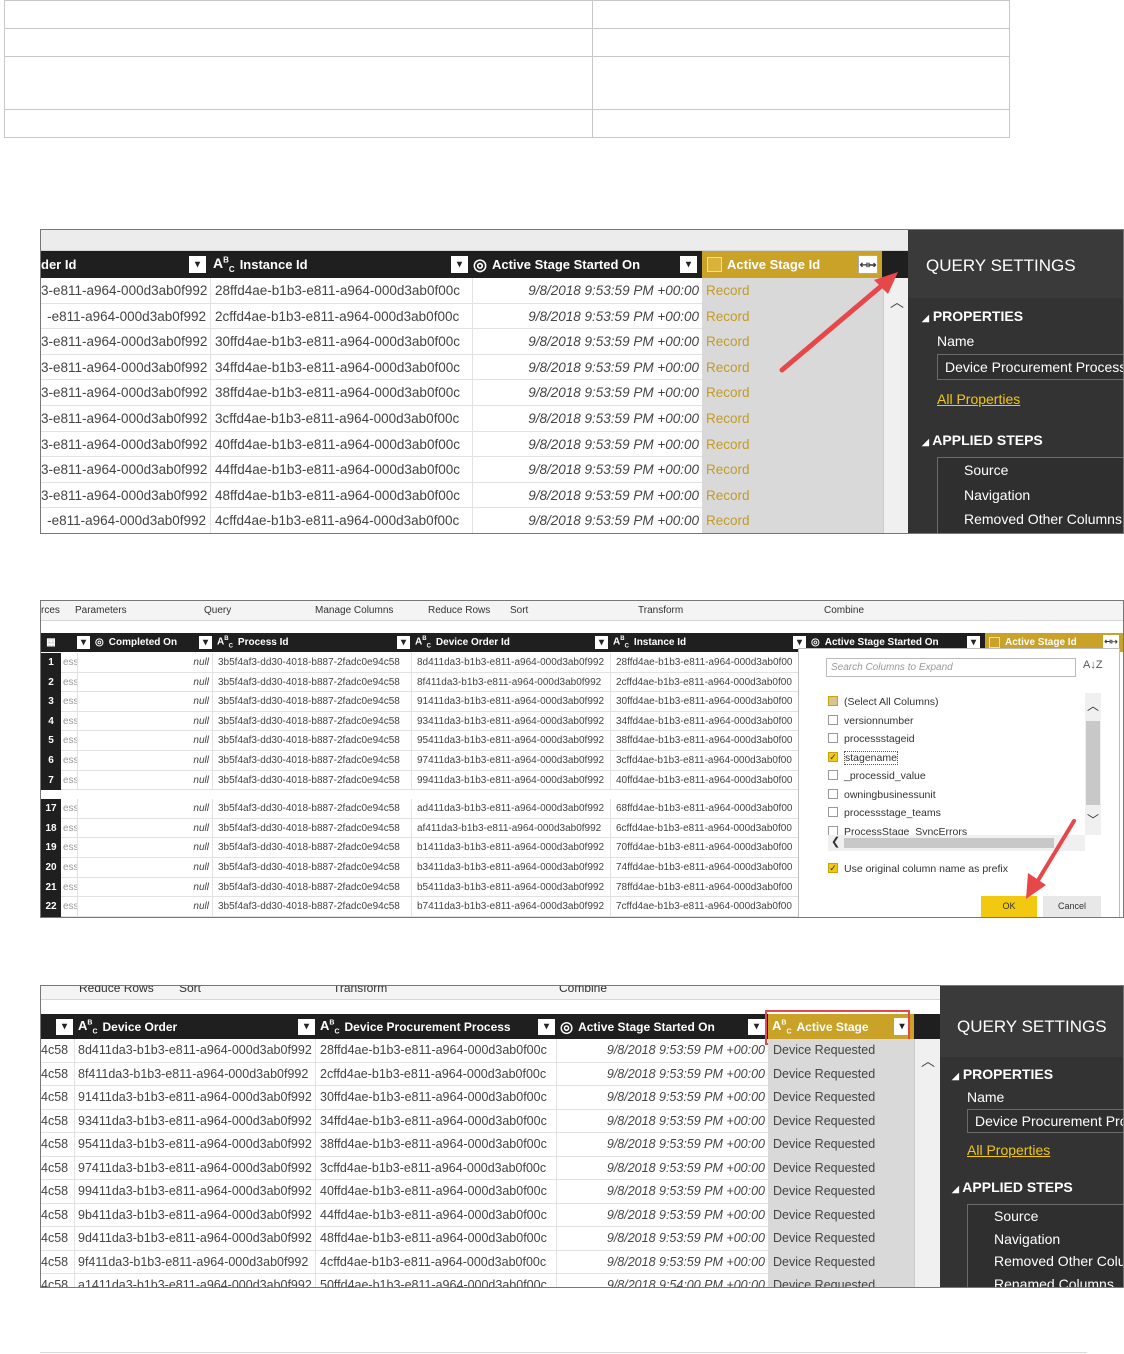  I want to click on column-option: ProcessStage_SyncErrors, so click(955, 829).